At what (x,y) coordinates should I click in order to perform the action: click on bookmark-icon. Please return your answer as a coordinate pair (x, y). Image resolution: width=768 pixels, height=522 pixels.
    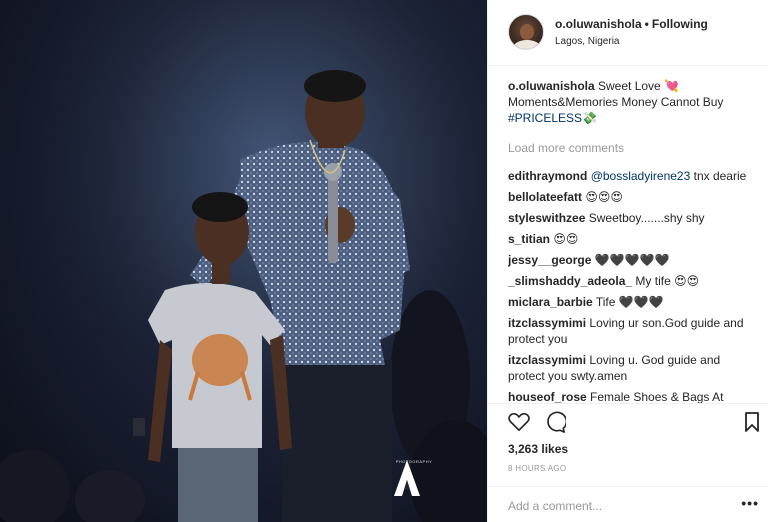
    Looking at the image, I should click on (752, 422).